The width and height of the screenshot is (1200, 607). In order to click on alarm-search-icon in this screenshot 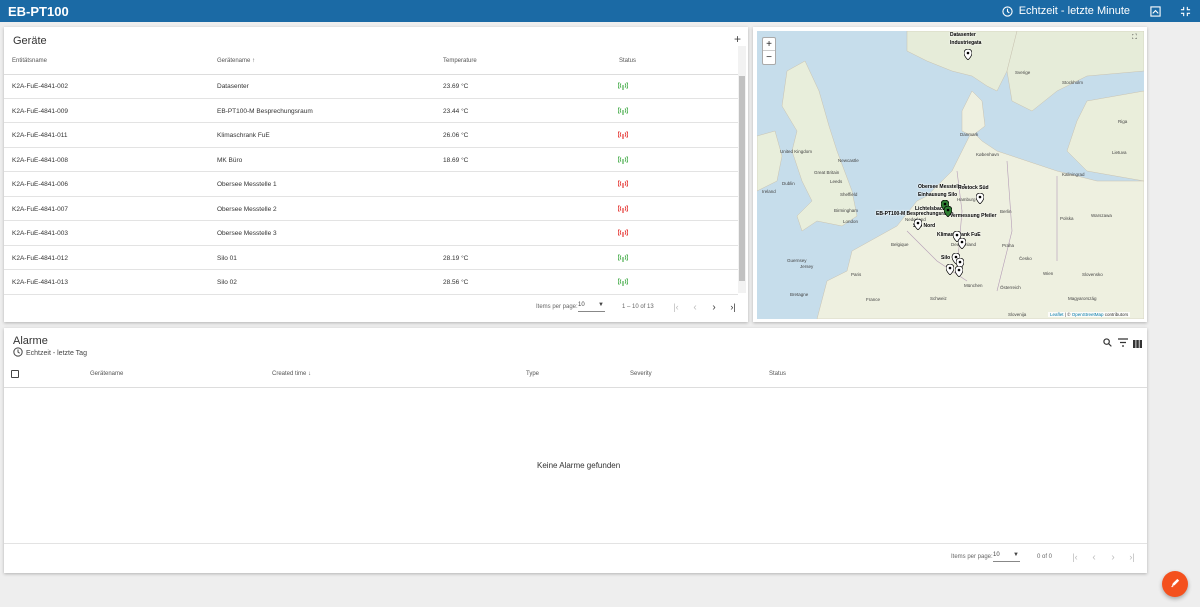, I will do `click(1107, 343)`.